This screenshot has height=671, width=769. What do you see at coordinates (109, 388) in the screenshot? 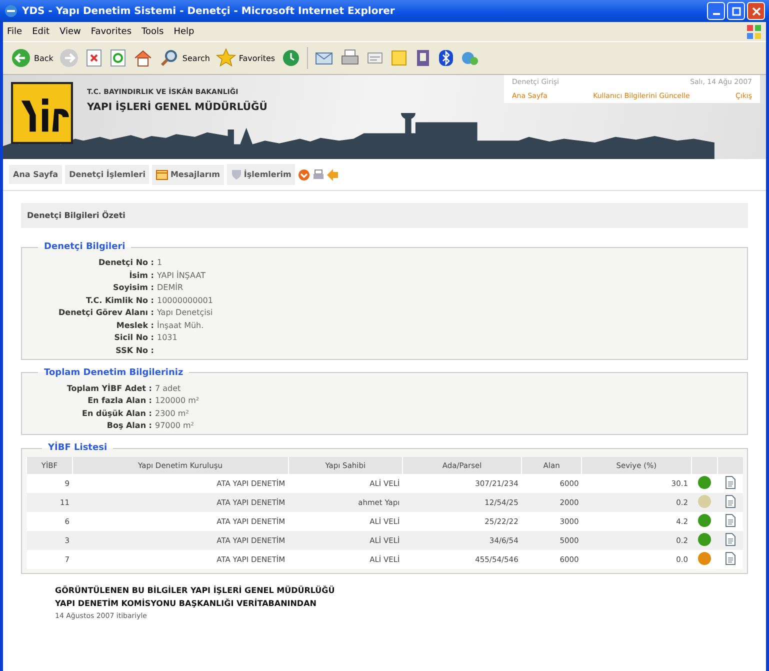
I see `field-label: Toplam YİBF Adet :` at bounding box center [109, 388].